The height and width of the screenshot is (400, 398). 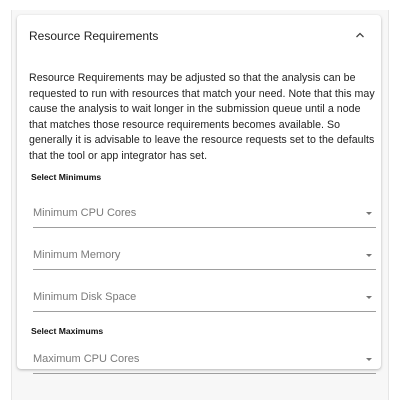 I want to click on minimum-disk-space-select: Minimum Disk Space, so click(x=204, y=298).